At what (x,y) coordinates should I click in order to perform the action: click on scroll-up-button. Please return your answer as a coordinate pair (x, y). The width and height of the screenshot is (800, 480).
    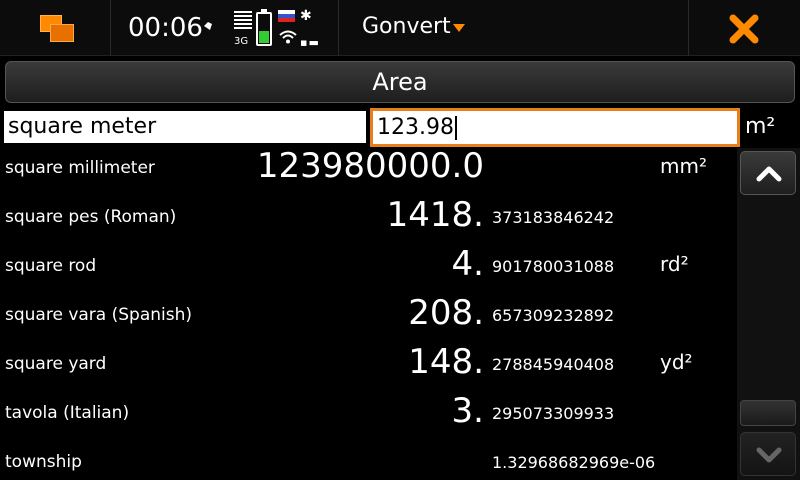
    Looking at the image, I should click on (768, 173).